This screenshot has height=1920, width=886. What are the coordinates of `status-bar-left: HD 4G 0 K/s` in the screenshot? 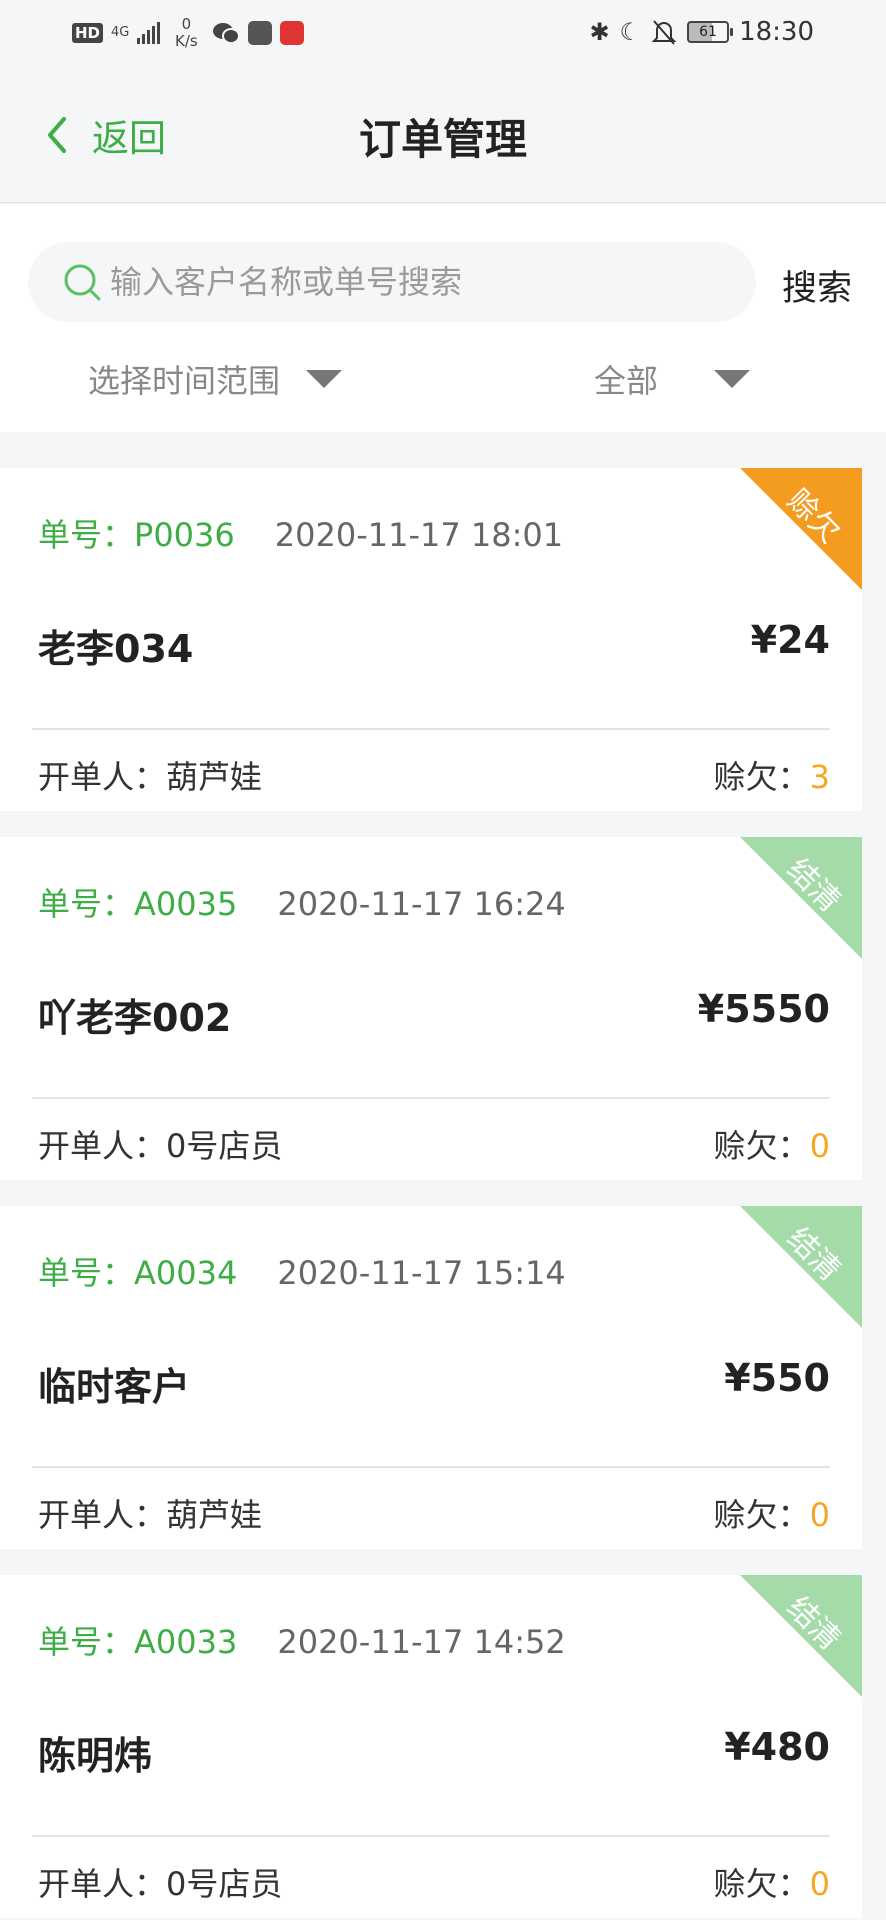 It's located at (188, 33).